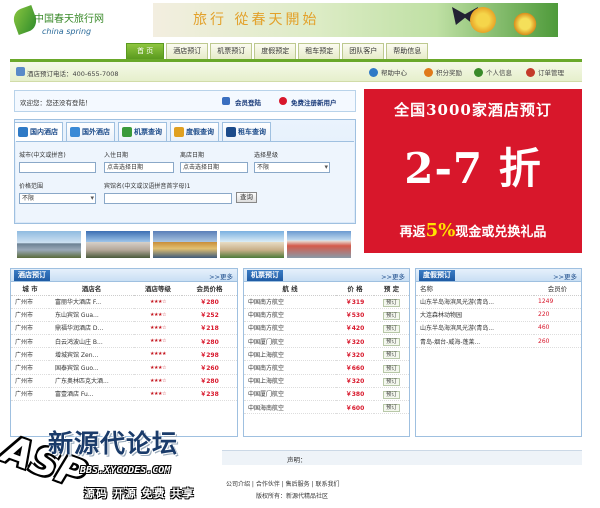 The height and width of the screenshot is (508, 600). What do you see at coordinates (90, 131) in the screenshot?
I see `tab-foreign-hotel: 国外酒店` at bounding box center [90, 131].